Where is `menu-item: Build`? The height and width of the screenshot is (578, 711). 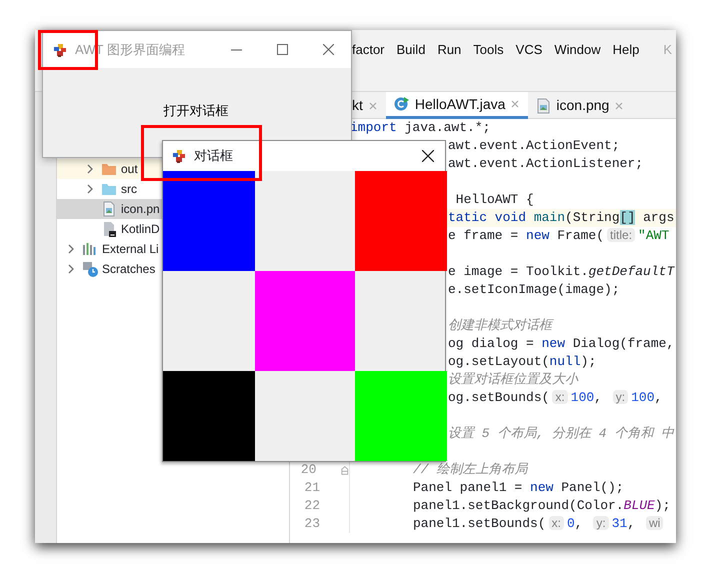
menu-item: Build is located at coordinates (411, 50).